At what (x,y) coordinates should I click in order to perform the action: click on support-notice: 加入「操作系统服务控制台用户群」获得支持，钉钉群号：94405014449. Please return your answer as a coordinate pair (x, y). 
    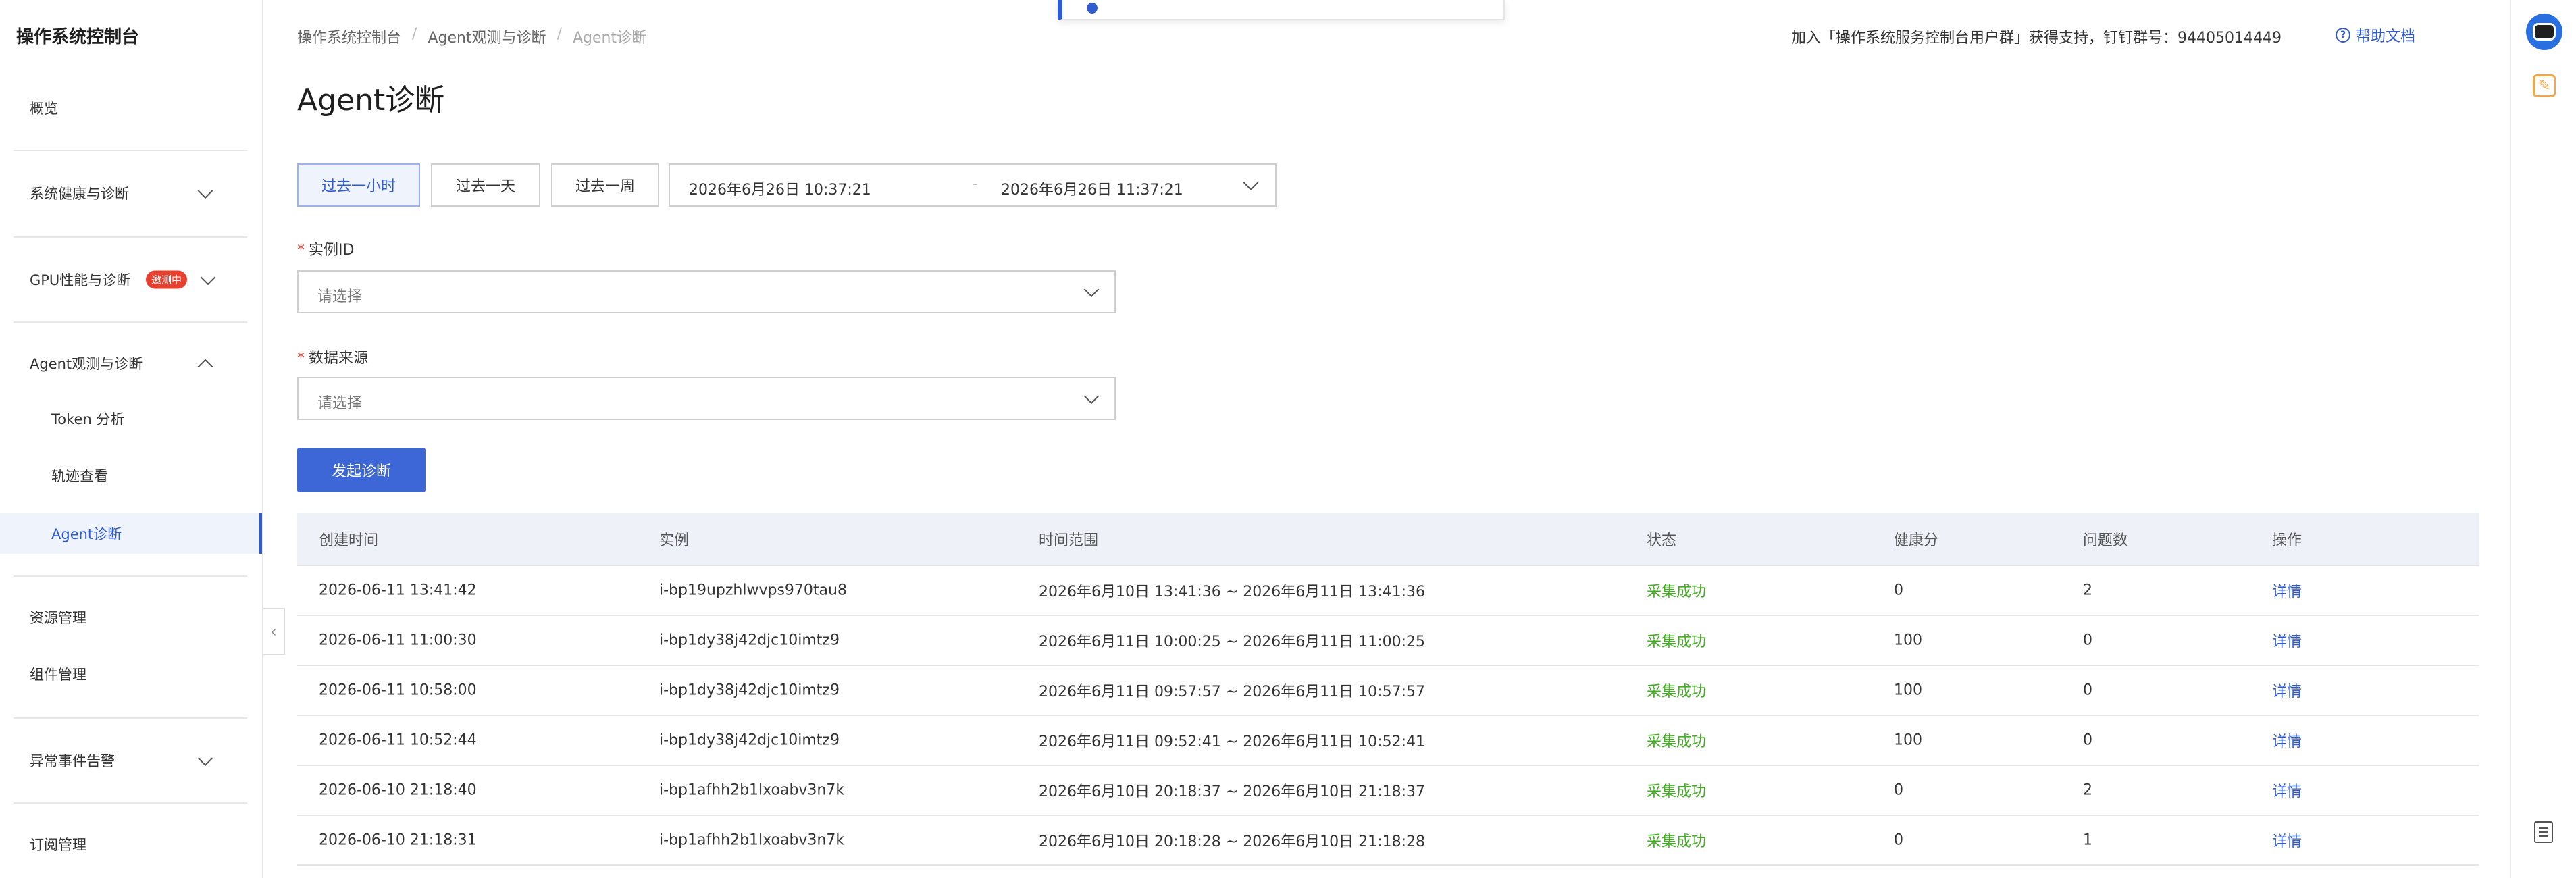
    Looking at the image, I should click on (2036, 38).